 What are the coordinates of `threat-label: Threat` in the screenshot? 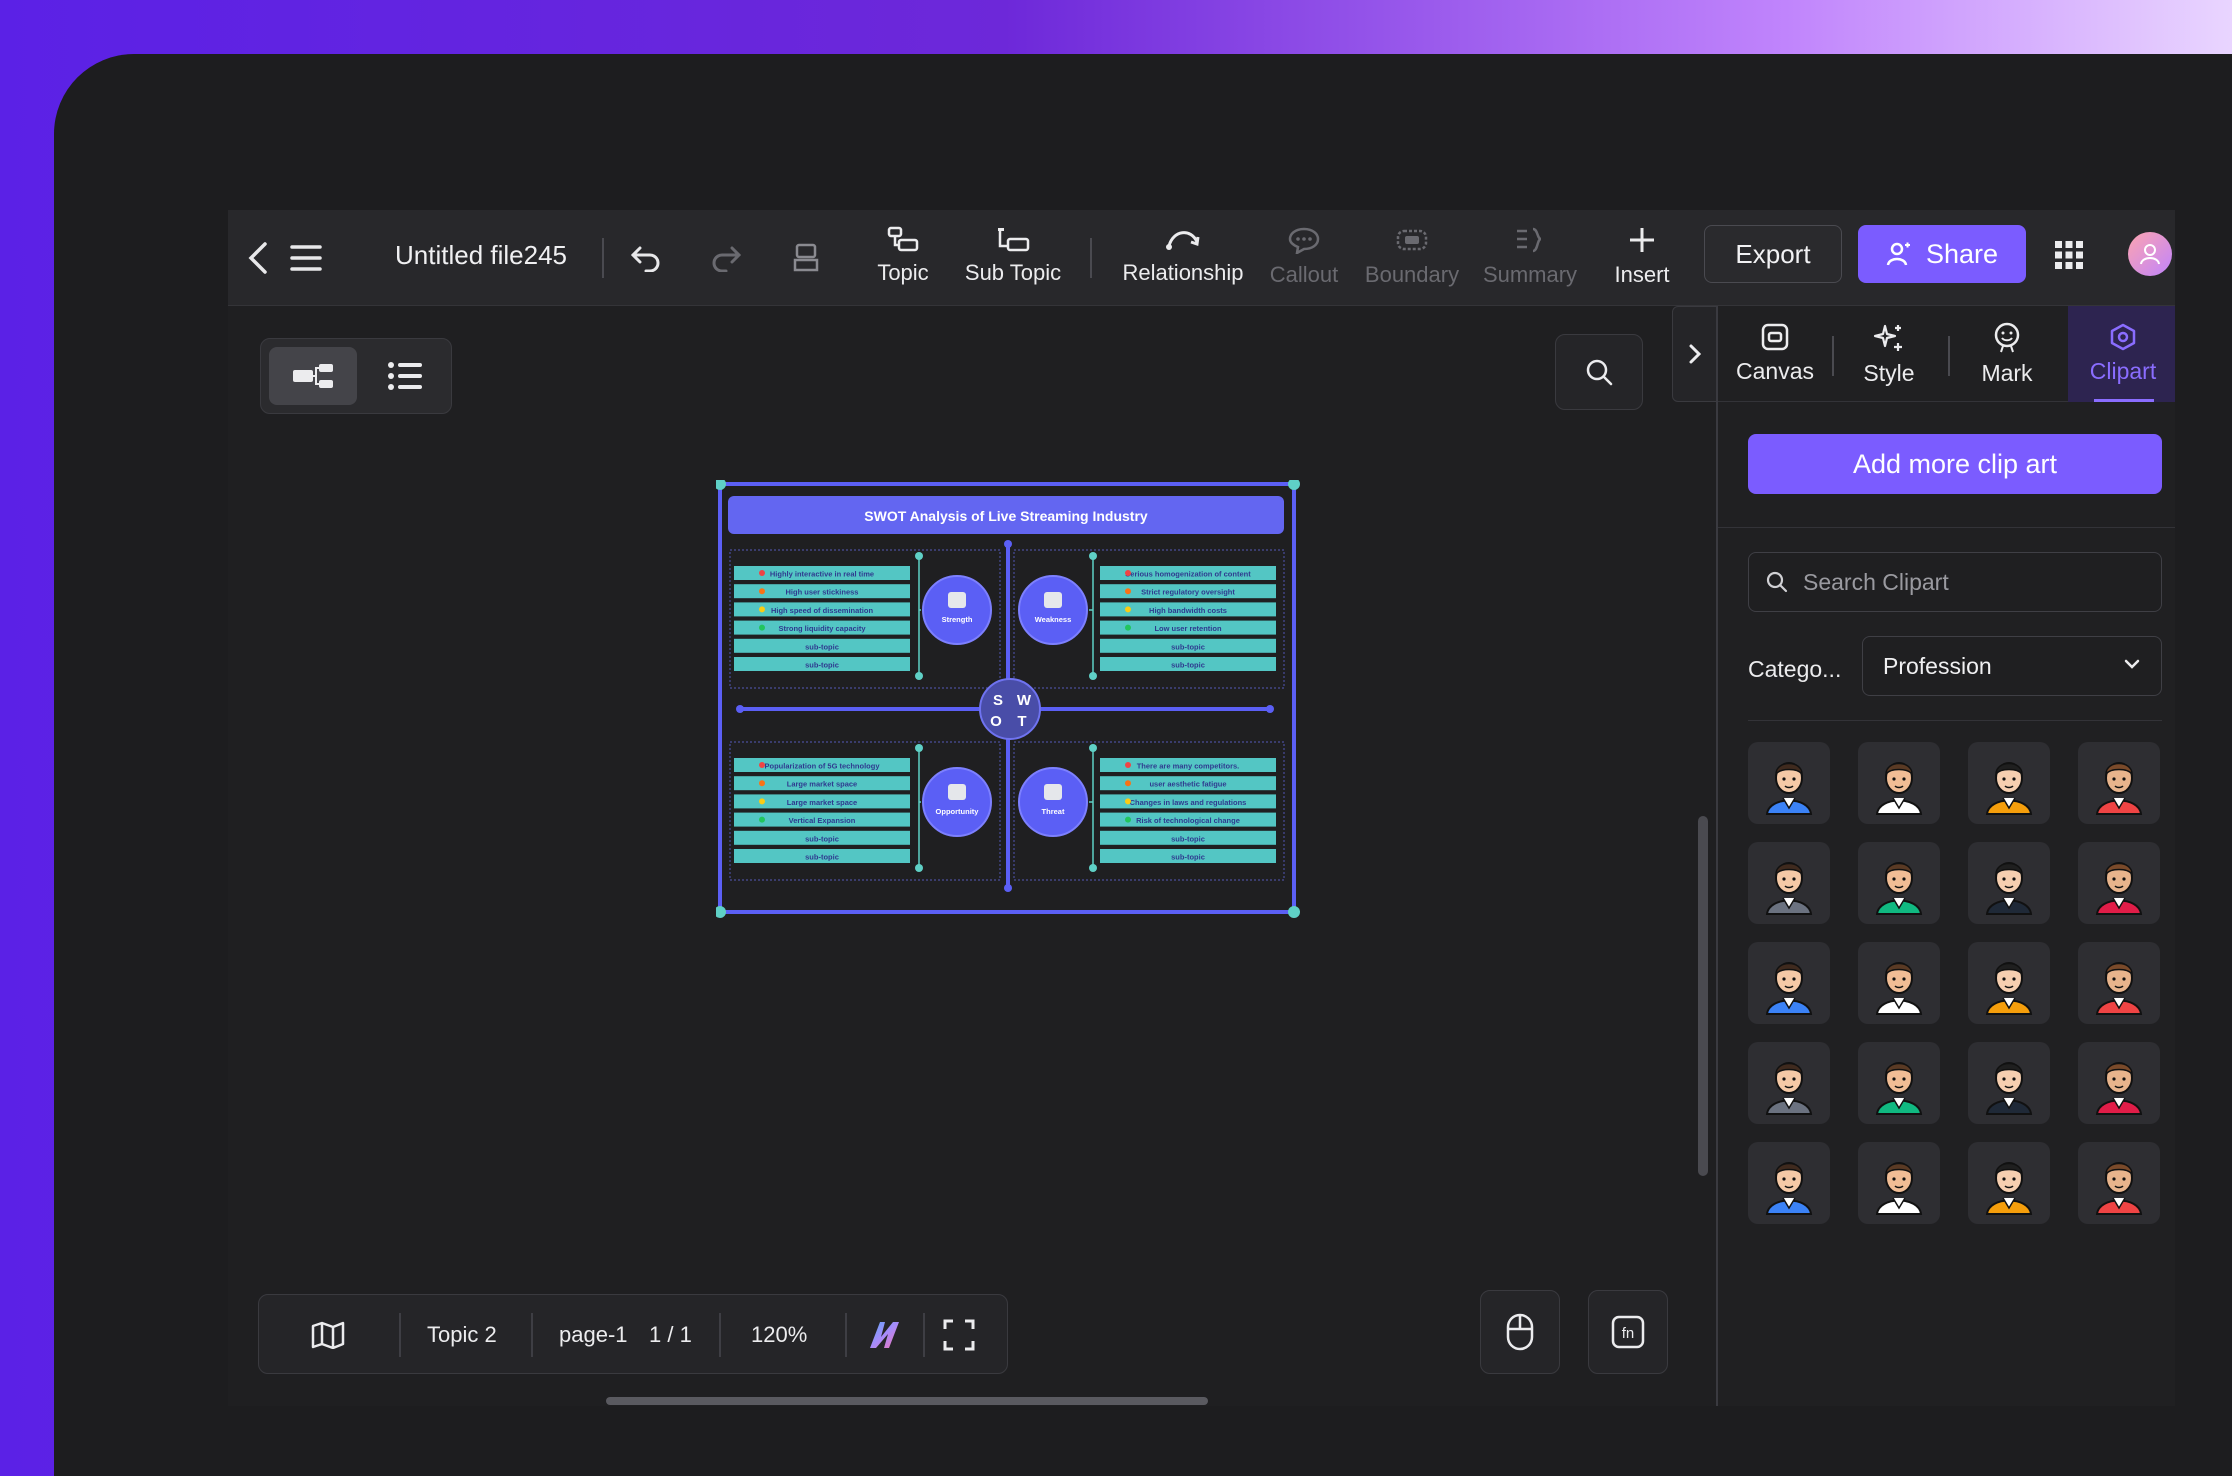 It's located at (1053, 811).